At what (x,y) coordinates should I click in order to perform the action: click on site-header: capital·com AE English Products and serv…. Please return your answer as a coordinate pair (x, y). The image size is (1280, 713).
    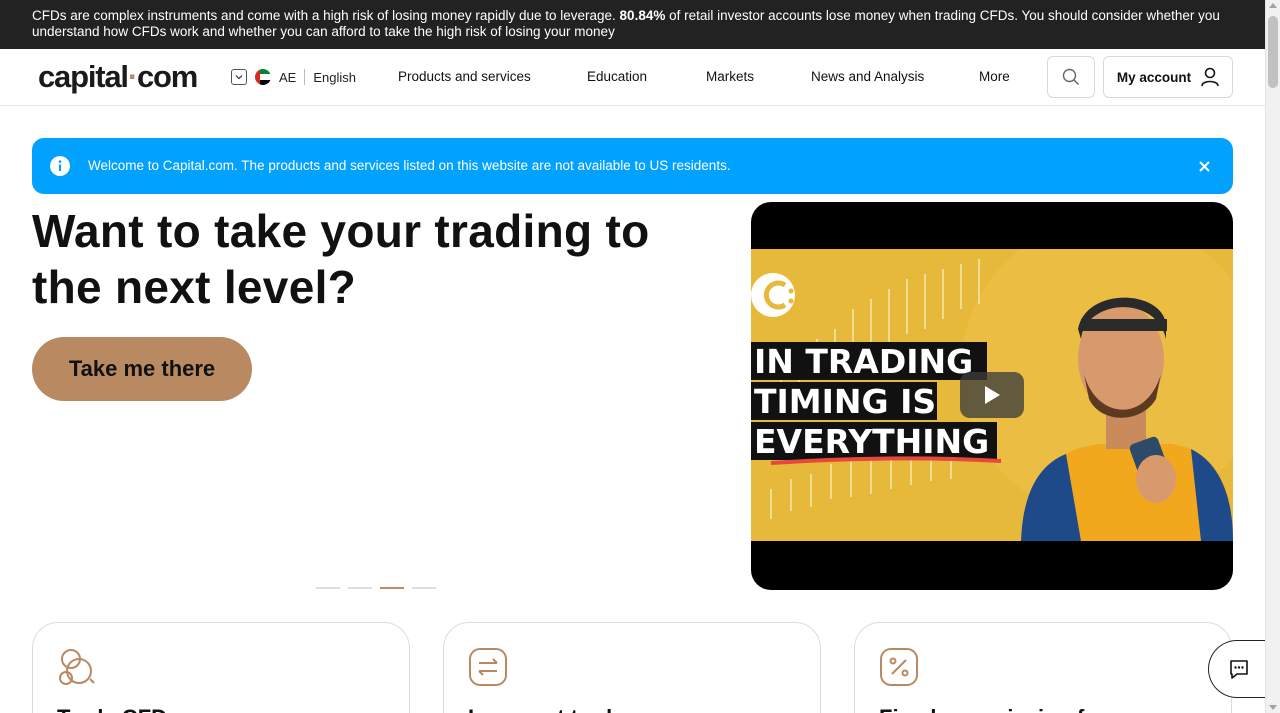
    Looking at the image, I should click on (632, 77).